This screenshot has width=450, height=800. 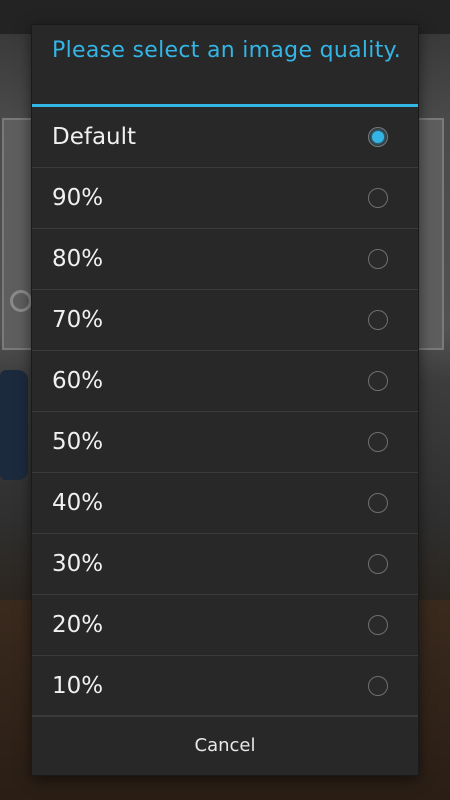 I want to click on option-label: 10%, so click(x=78, y=686).